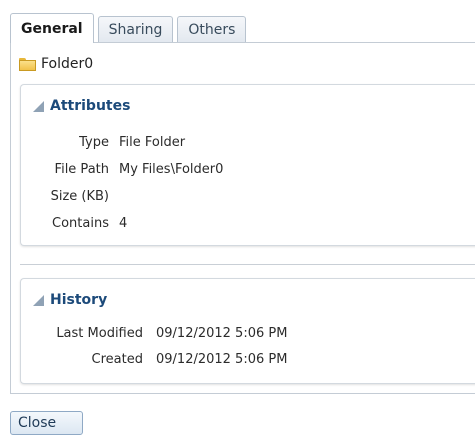 Image resolution: width=475 pixels, height=435 pixels. Describe the element at coordinates (222, 333) in the screenshot. I see `last-modified-value: 09/12/2012 5:06 PM` at that location.